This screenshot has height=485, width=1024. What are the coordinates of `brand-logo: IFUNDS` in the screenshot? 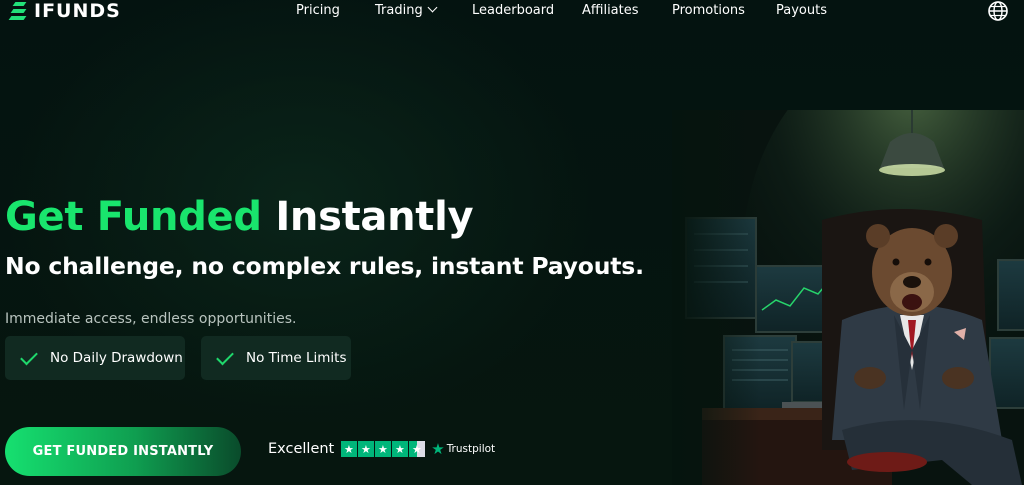 It's located at (64, 11).